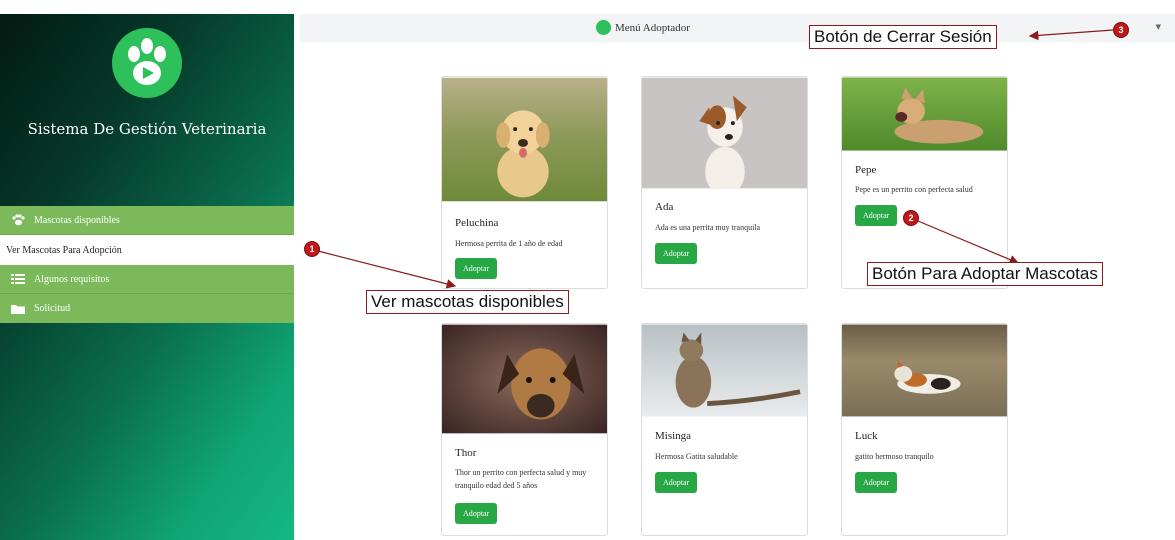 This screenshot has width=1175, height=540. What do you see at coordinates (18, 309) in the screenshot?
I see `folder-icon` at bounding box center [18, 309].